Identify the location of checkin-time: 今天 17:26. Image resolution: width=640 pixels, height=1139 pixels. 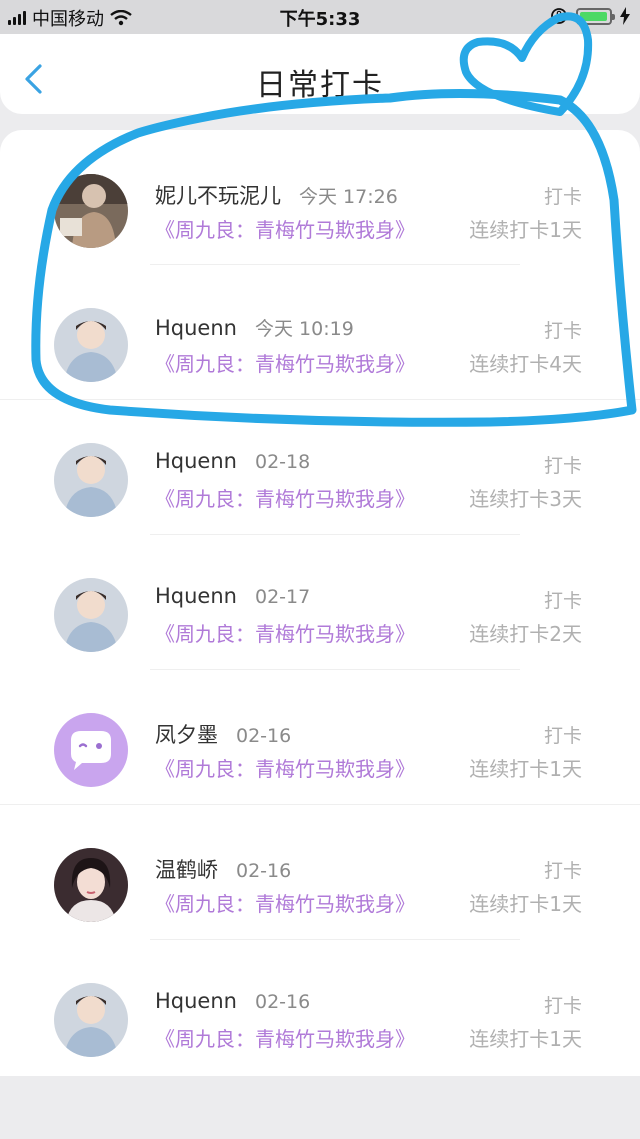
(348, 197).